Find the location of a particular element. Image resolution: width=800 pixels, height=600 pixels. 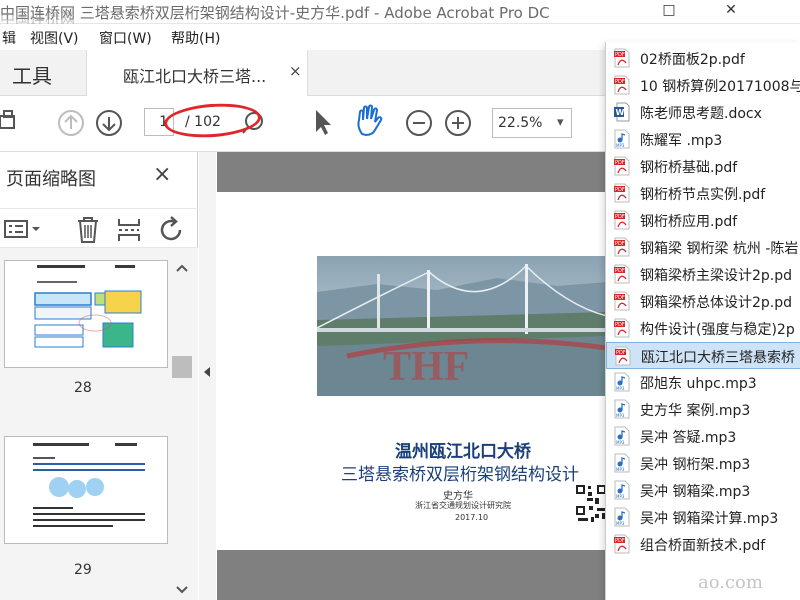

file-list-item: PDF 构件设计(强度与稳定)2p is located at coordinates (703, 328).